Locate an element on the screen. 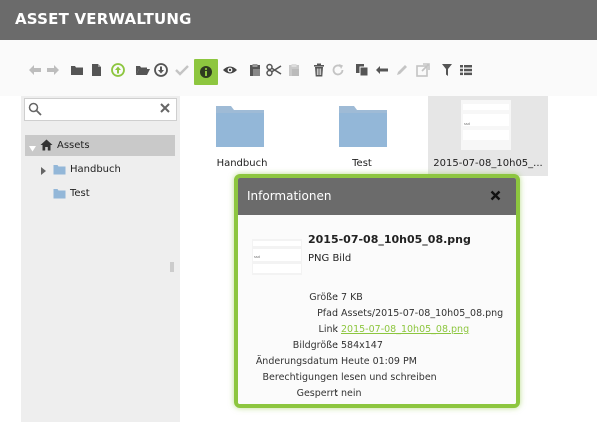  prop-value: Heute 01:09 PM is located at coordinates (379, 361).